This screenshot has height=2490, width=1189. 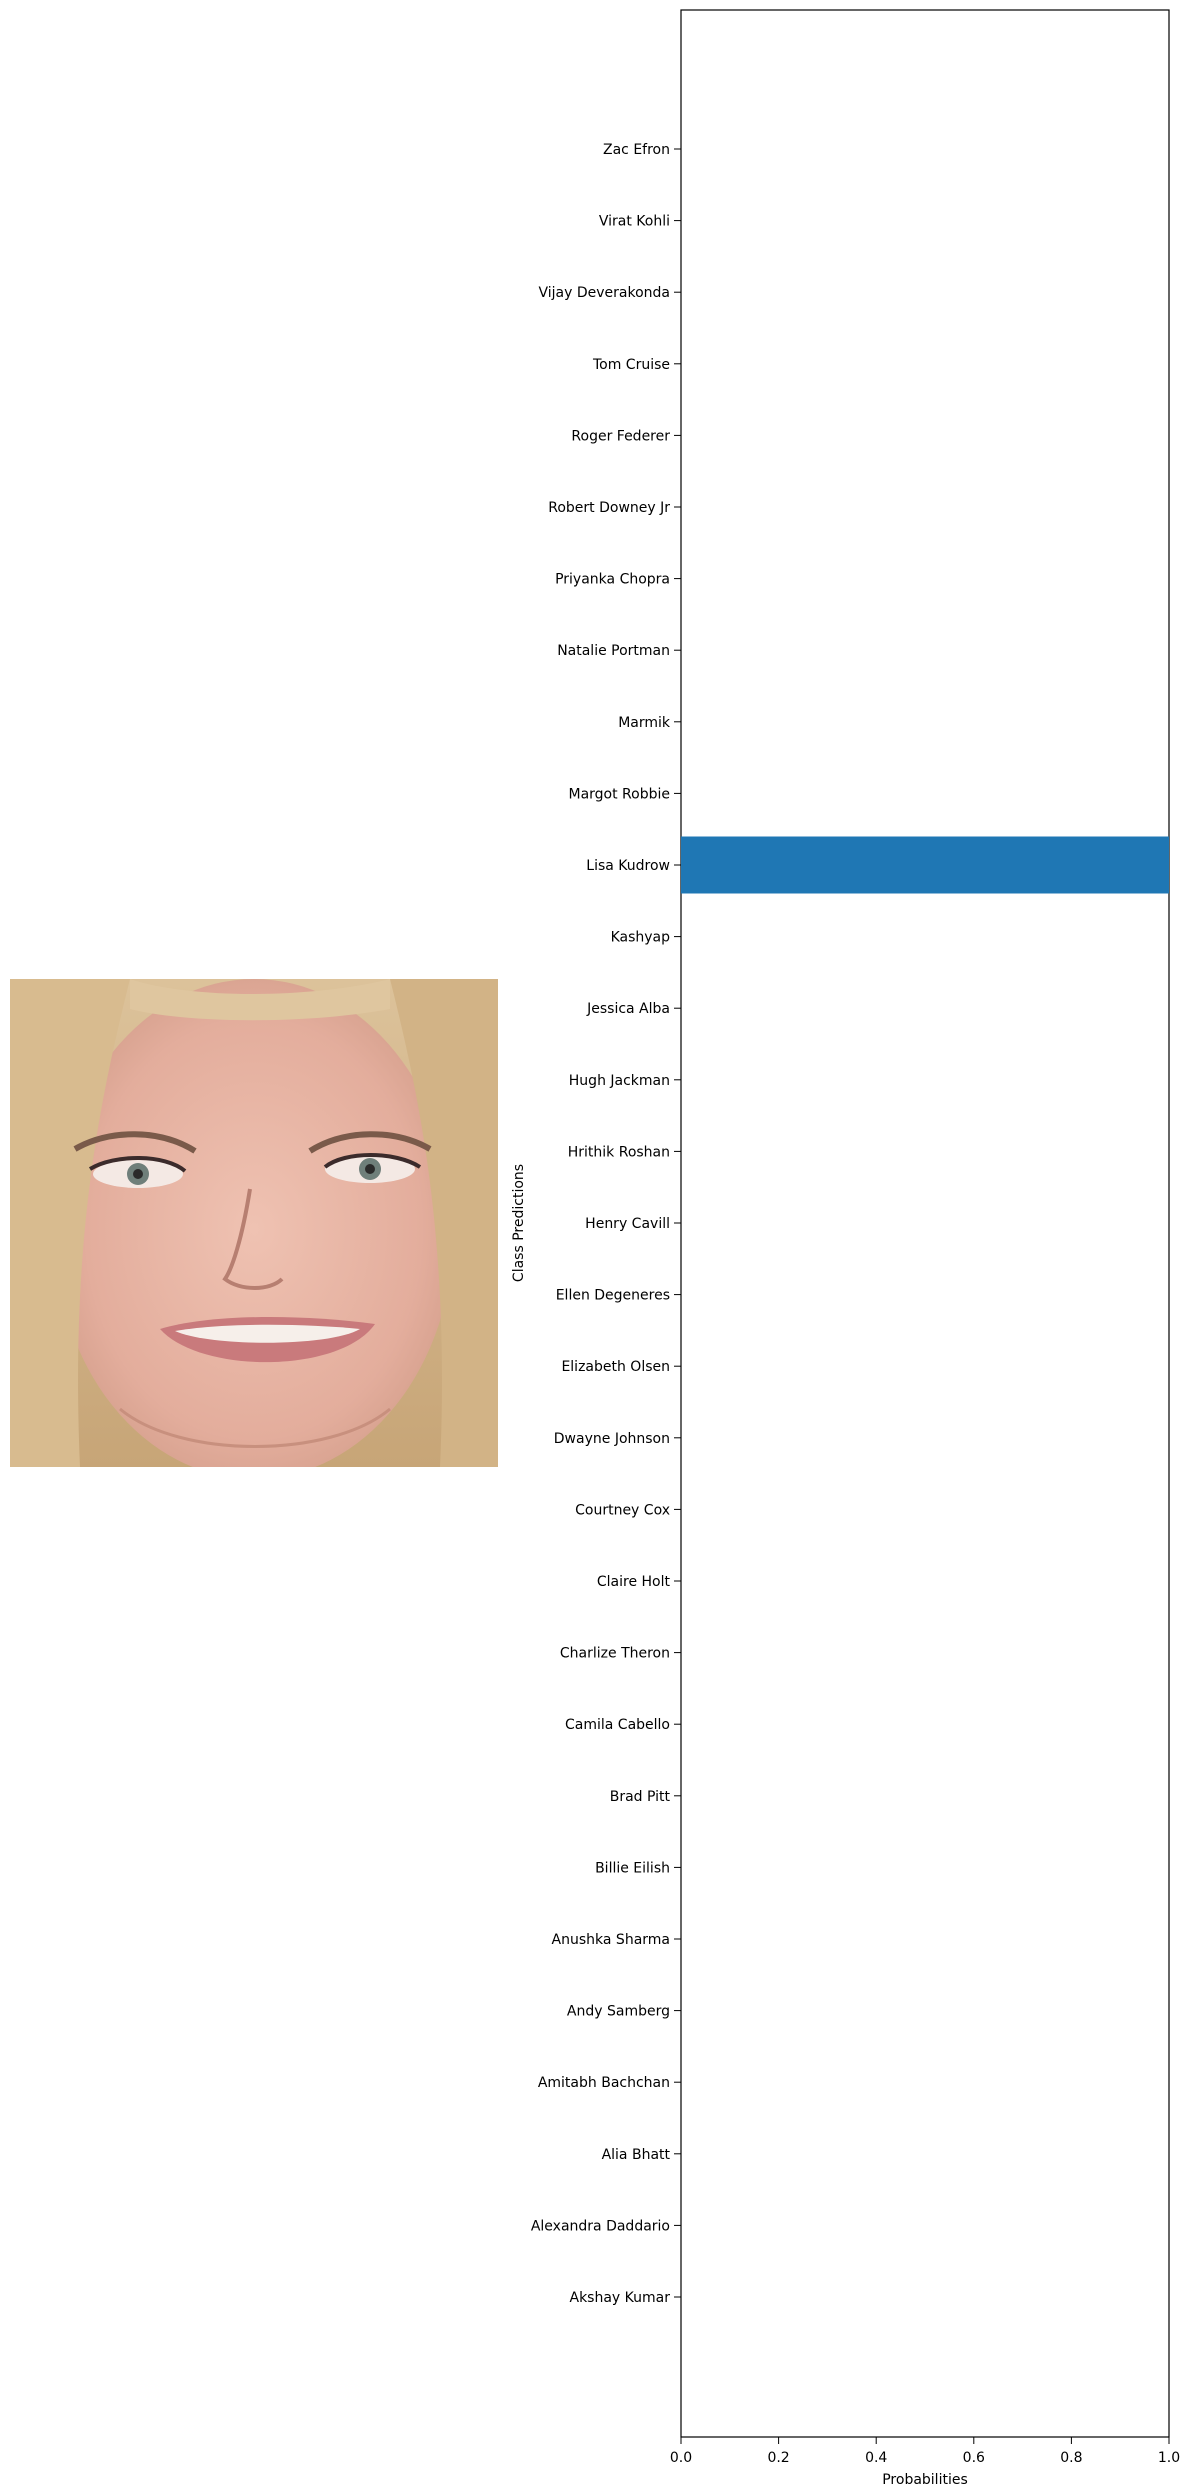 What do you see at coordinates (1071, 2458) in the screenshot?
I see `x-tick-label: 0.8` at bounding box center [1071, 2458].